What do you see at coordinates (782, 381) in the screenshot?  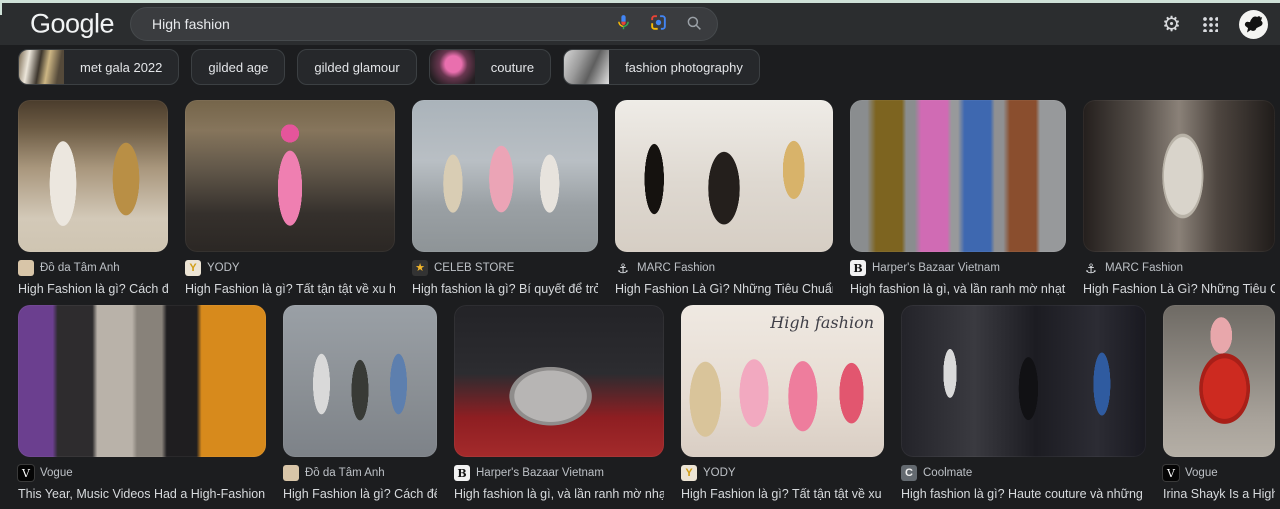 I see `result-image: High fashion` at bounding box center [782, 381].